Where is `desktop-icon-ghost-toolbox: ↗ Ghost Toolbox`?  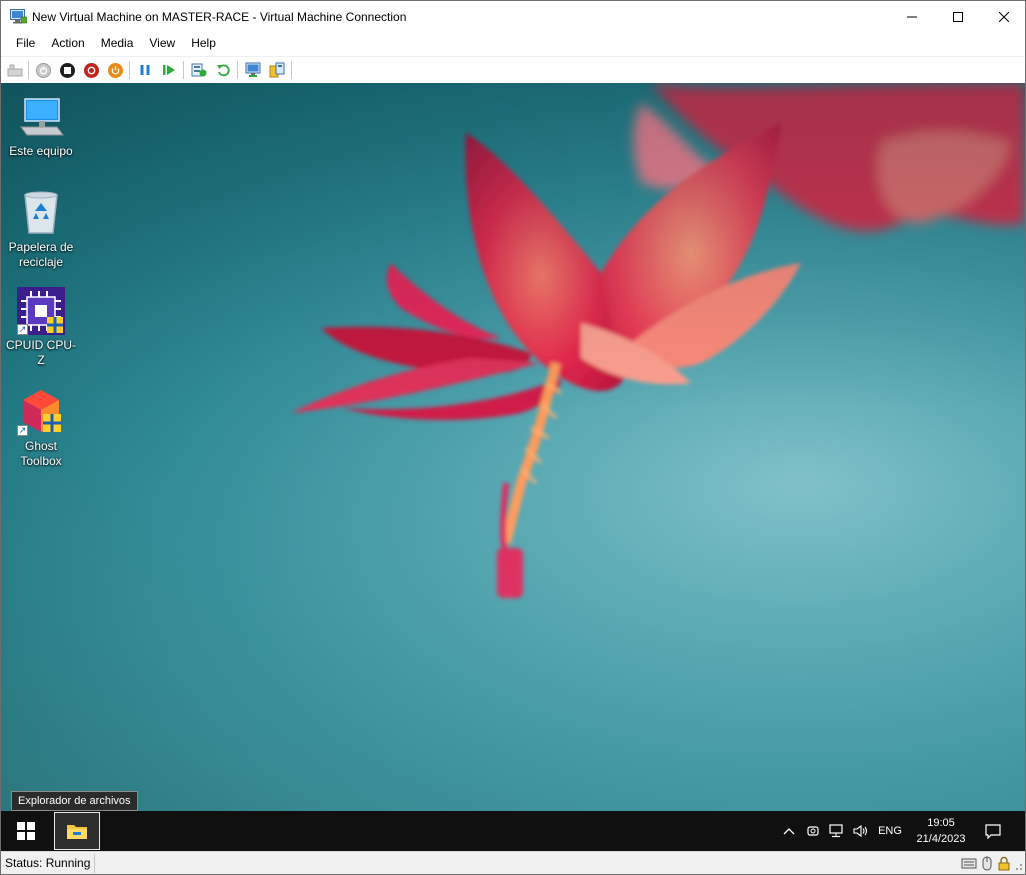
desktop-icon-ghost-toolbox: ↗ Ghost Toolbox is located at coordinates (41, 428).